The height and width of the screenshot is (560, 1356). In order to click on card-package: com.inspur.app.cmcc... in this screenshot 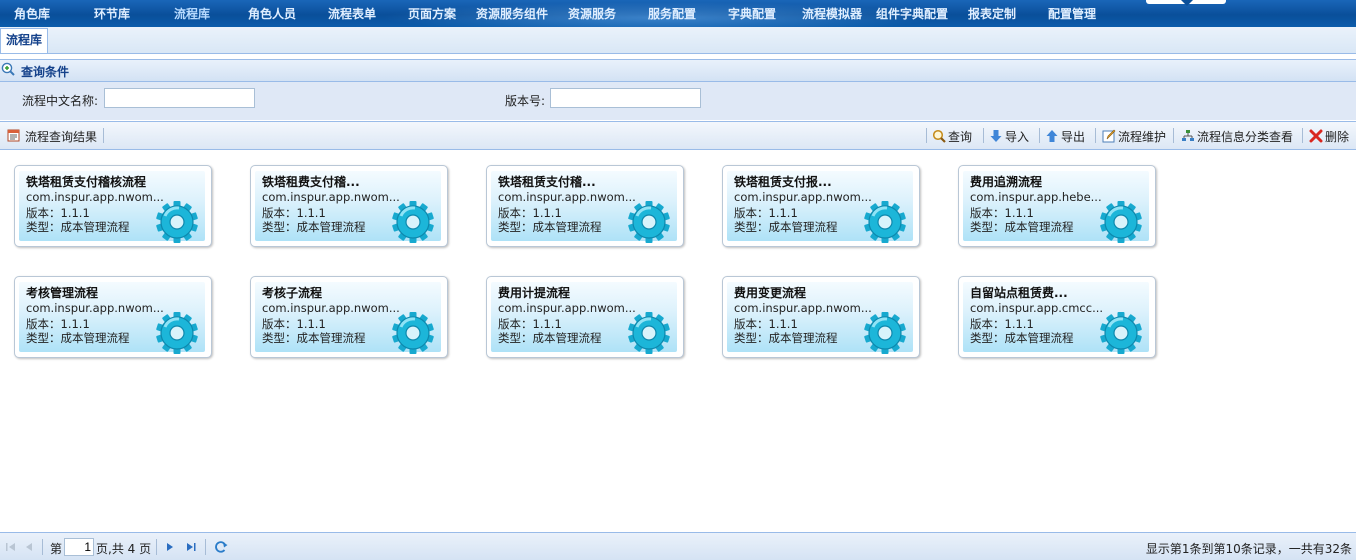, I will do `click(1037, 308)`.